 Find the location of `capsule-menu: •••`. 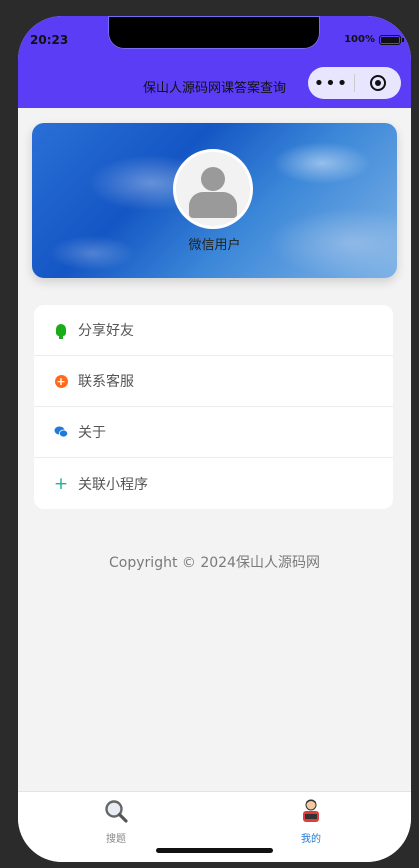

capsule-menu: ••• is located at coordinates (354, 83).